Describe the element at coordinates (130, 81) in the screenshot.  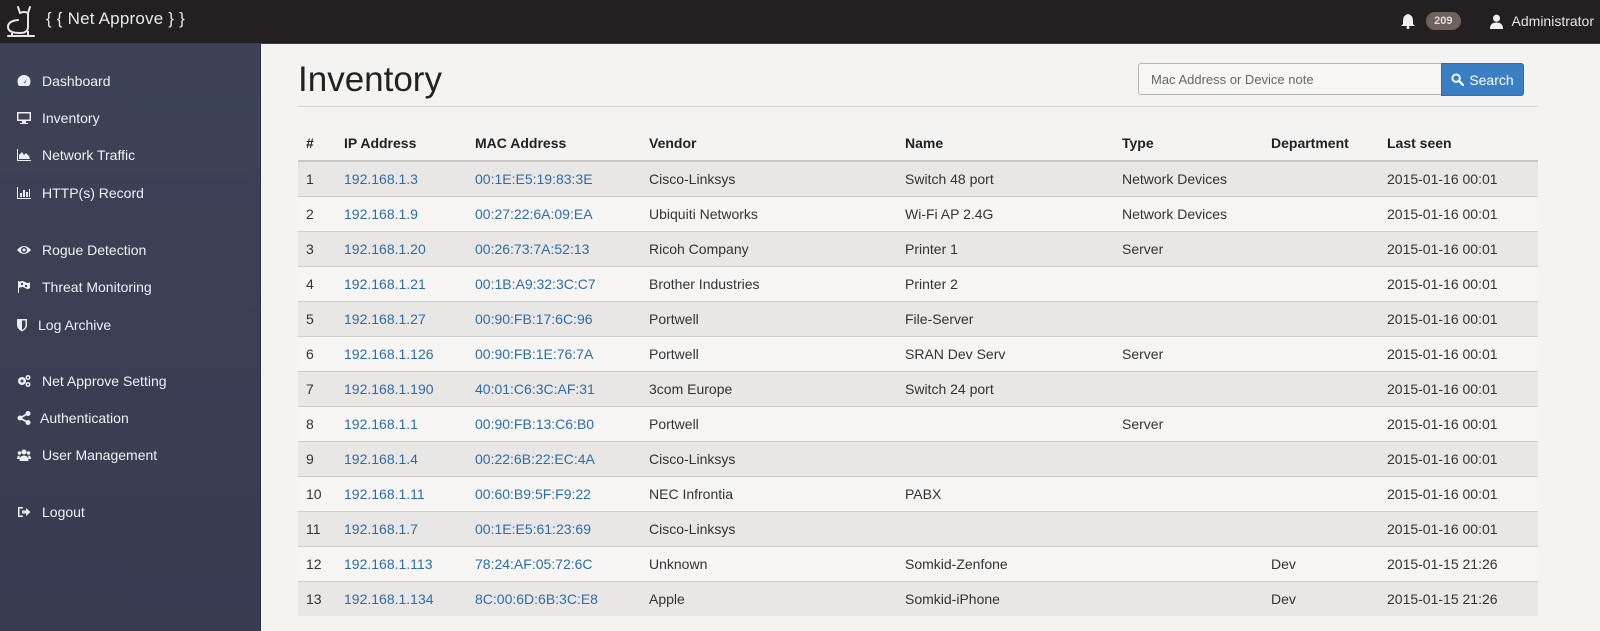
I see `sidebar-item-dashboard: Dashboard` at that location.